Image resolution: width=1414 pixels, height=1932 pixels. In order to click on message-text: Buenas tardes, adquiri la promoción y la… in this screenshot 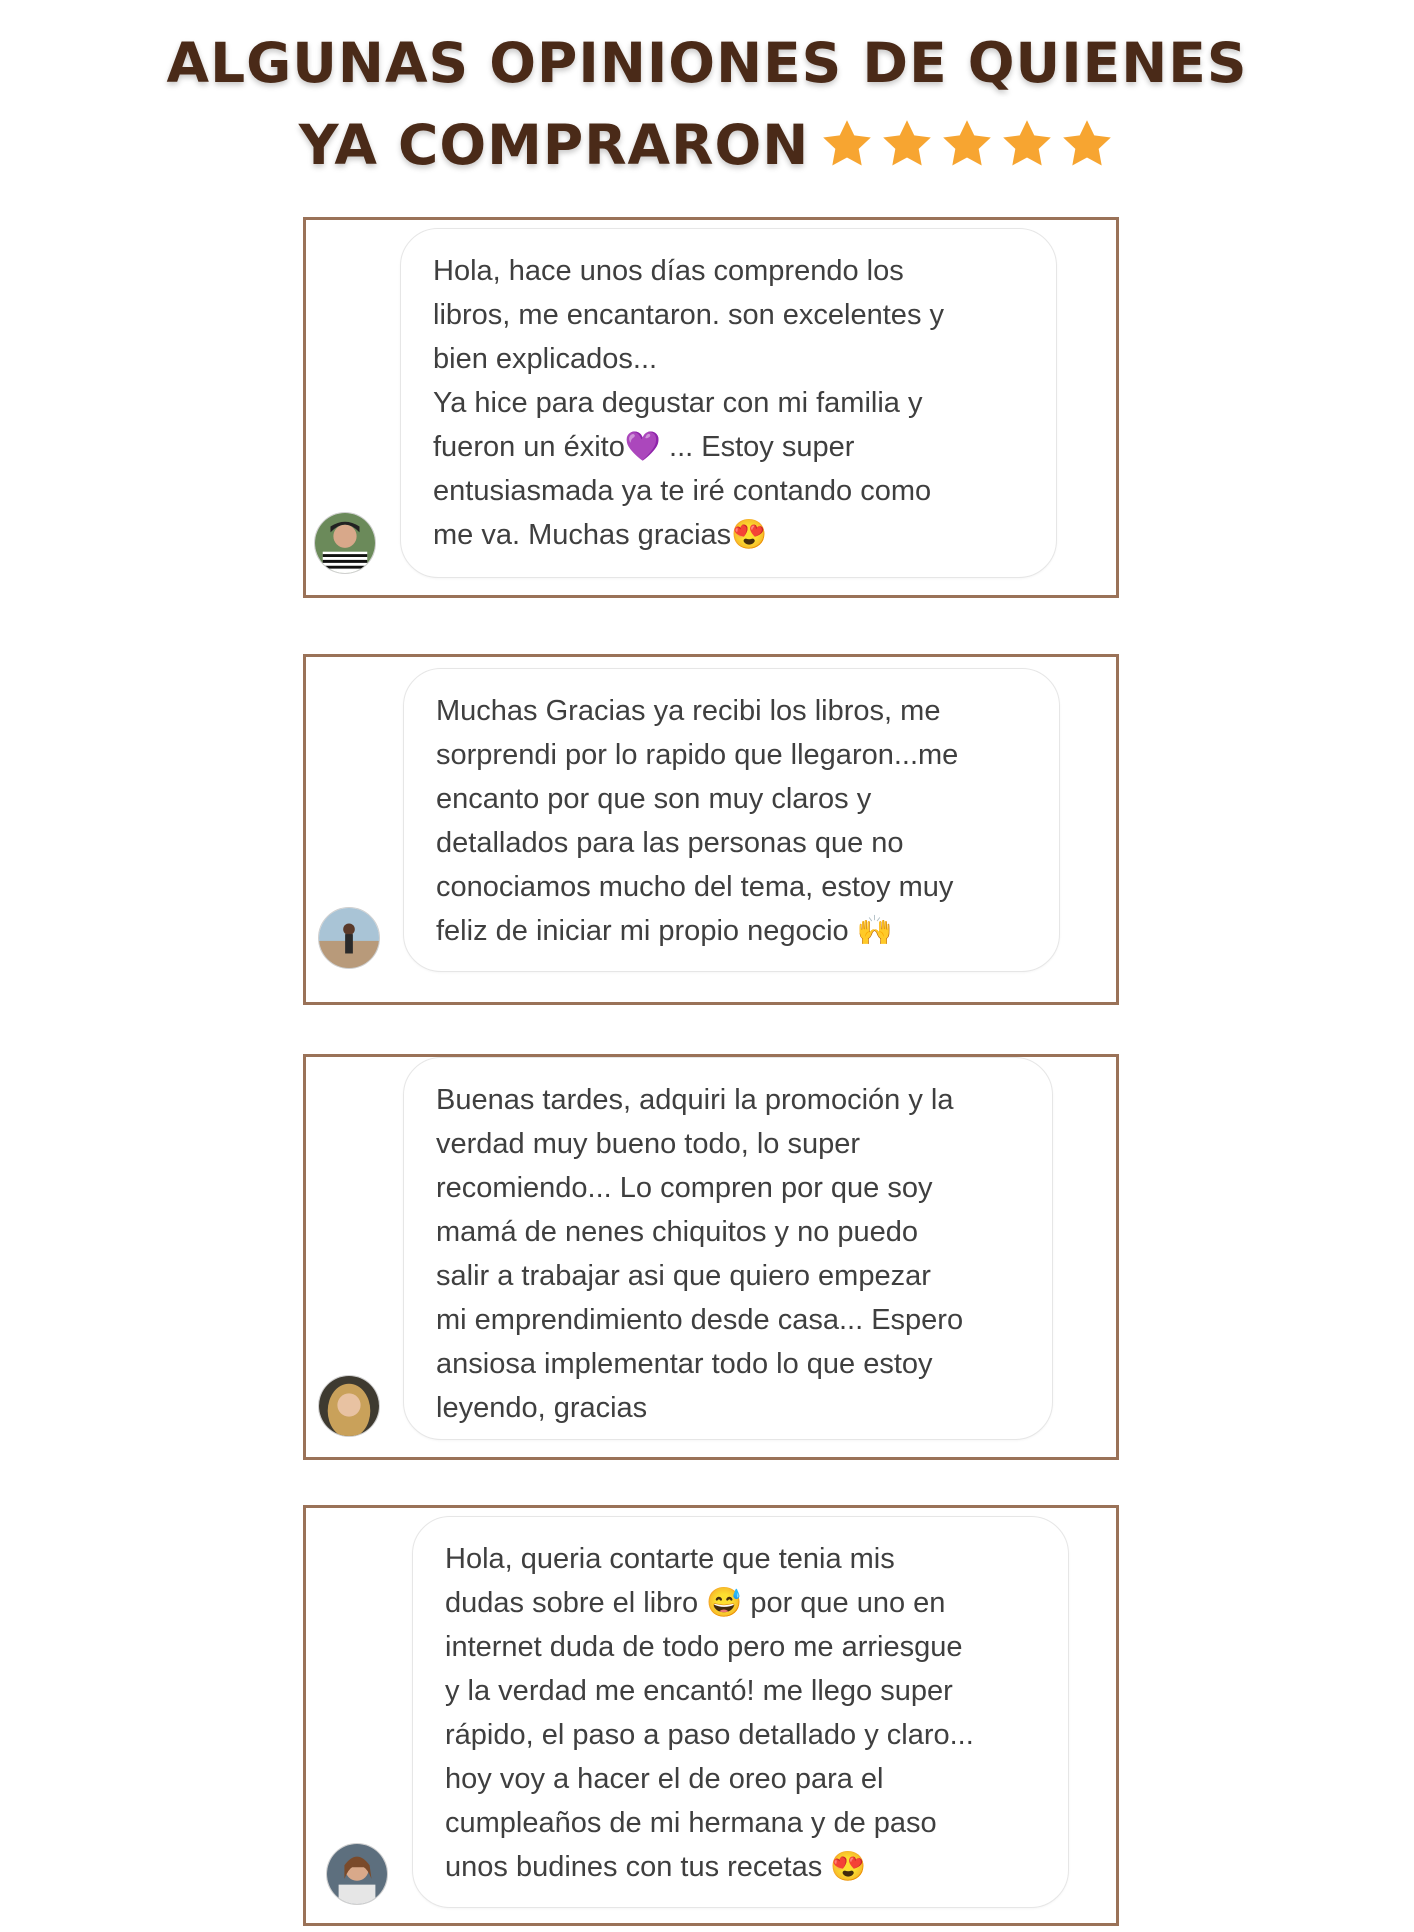, I will do `click(700, 1254)`.